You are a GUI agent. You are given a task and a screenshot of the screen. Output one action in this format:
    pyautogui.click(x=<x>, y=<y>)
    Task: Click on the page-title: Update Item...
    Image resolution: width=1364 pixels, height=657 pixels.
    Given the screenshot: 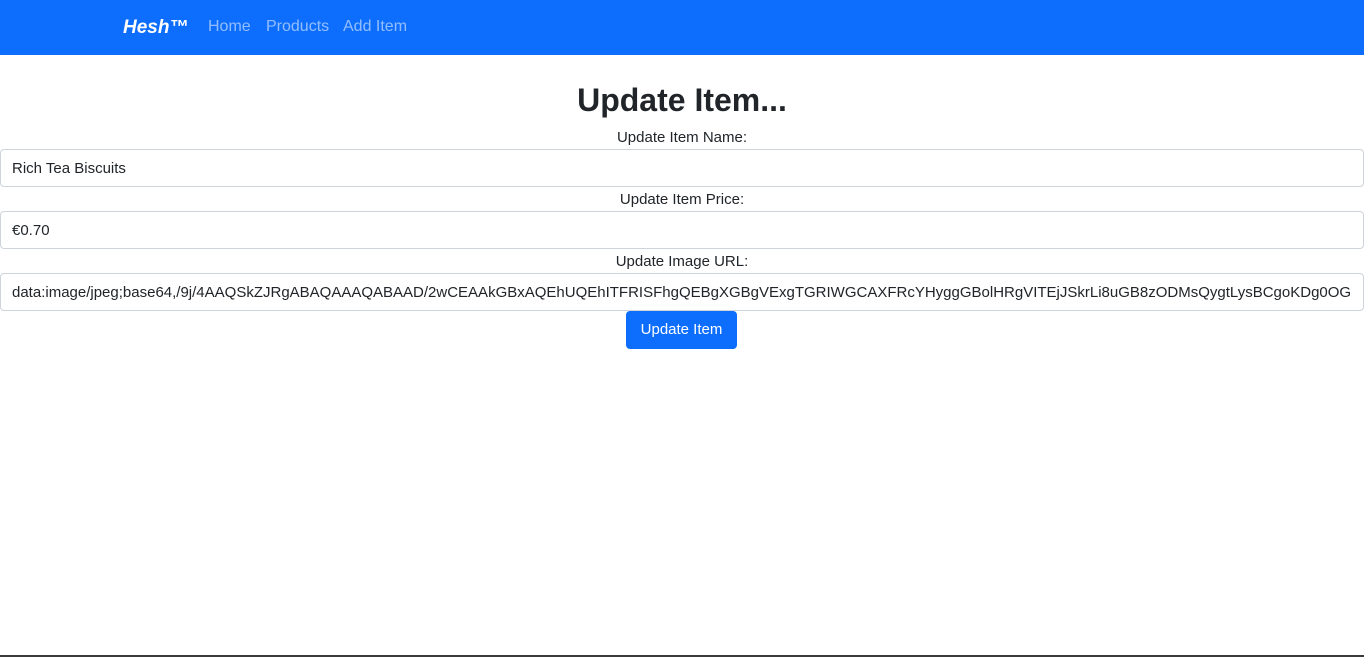 What is the action you would take?
    pyautogui.click(x=682, y=100)
    